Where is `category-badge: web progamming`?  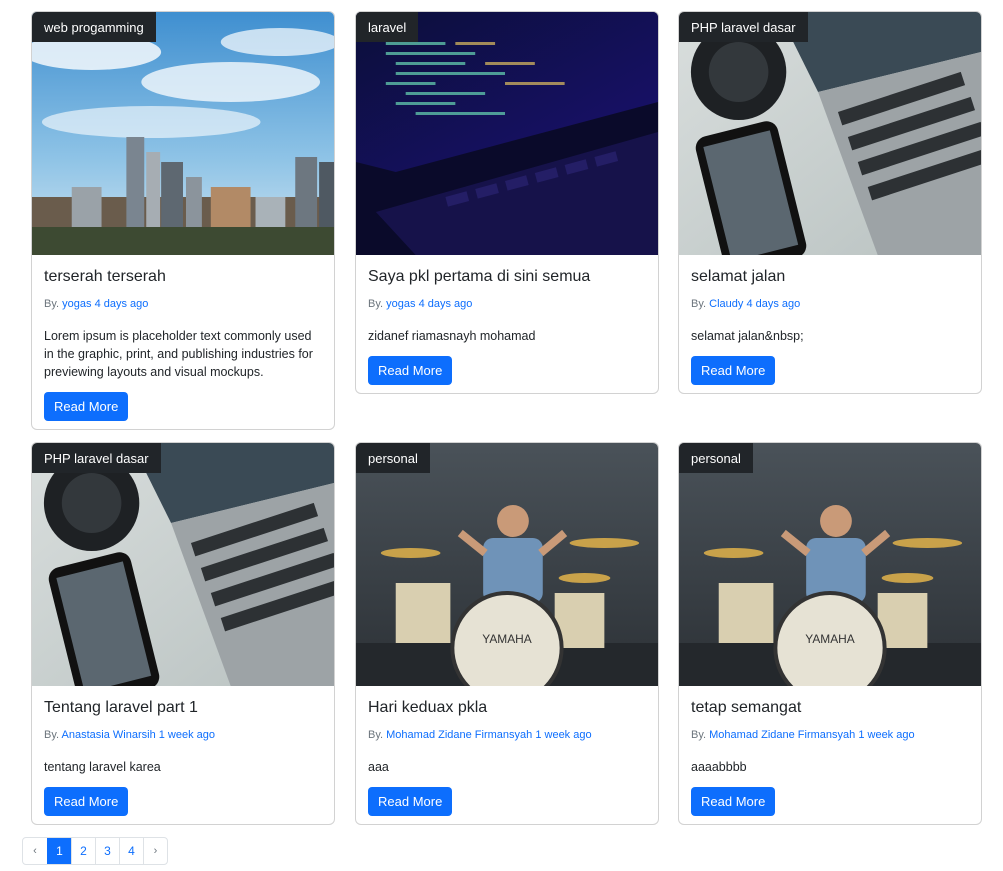
category-badge: web progamming is located at coordinates (94, 27).